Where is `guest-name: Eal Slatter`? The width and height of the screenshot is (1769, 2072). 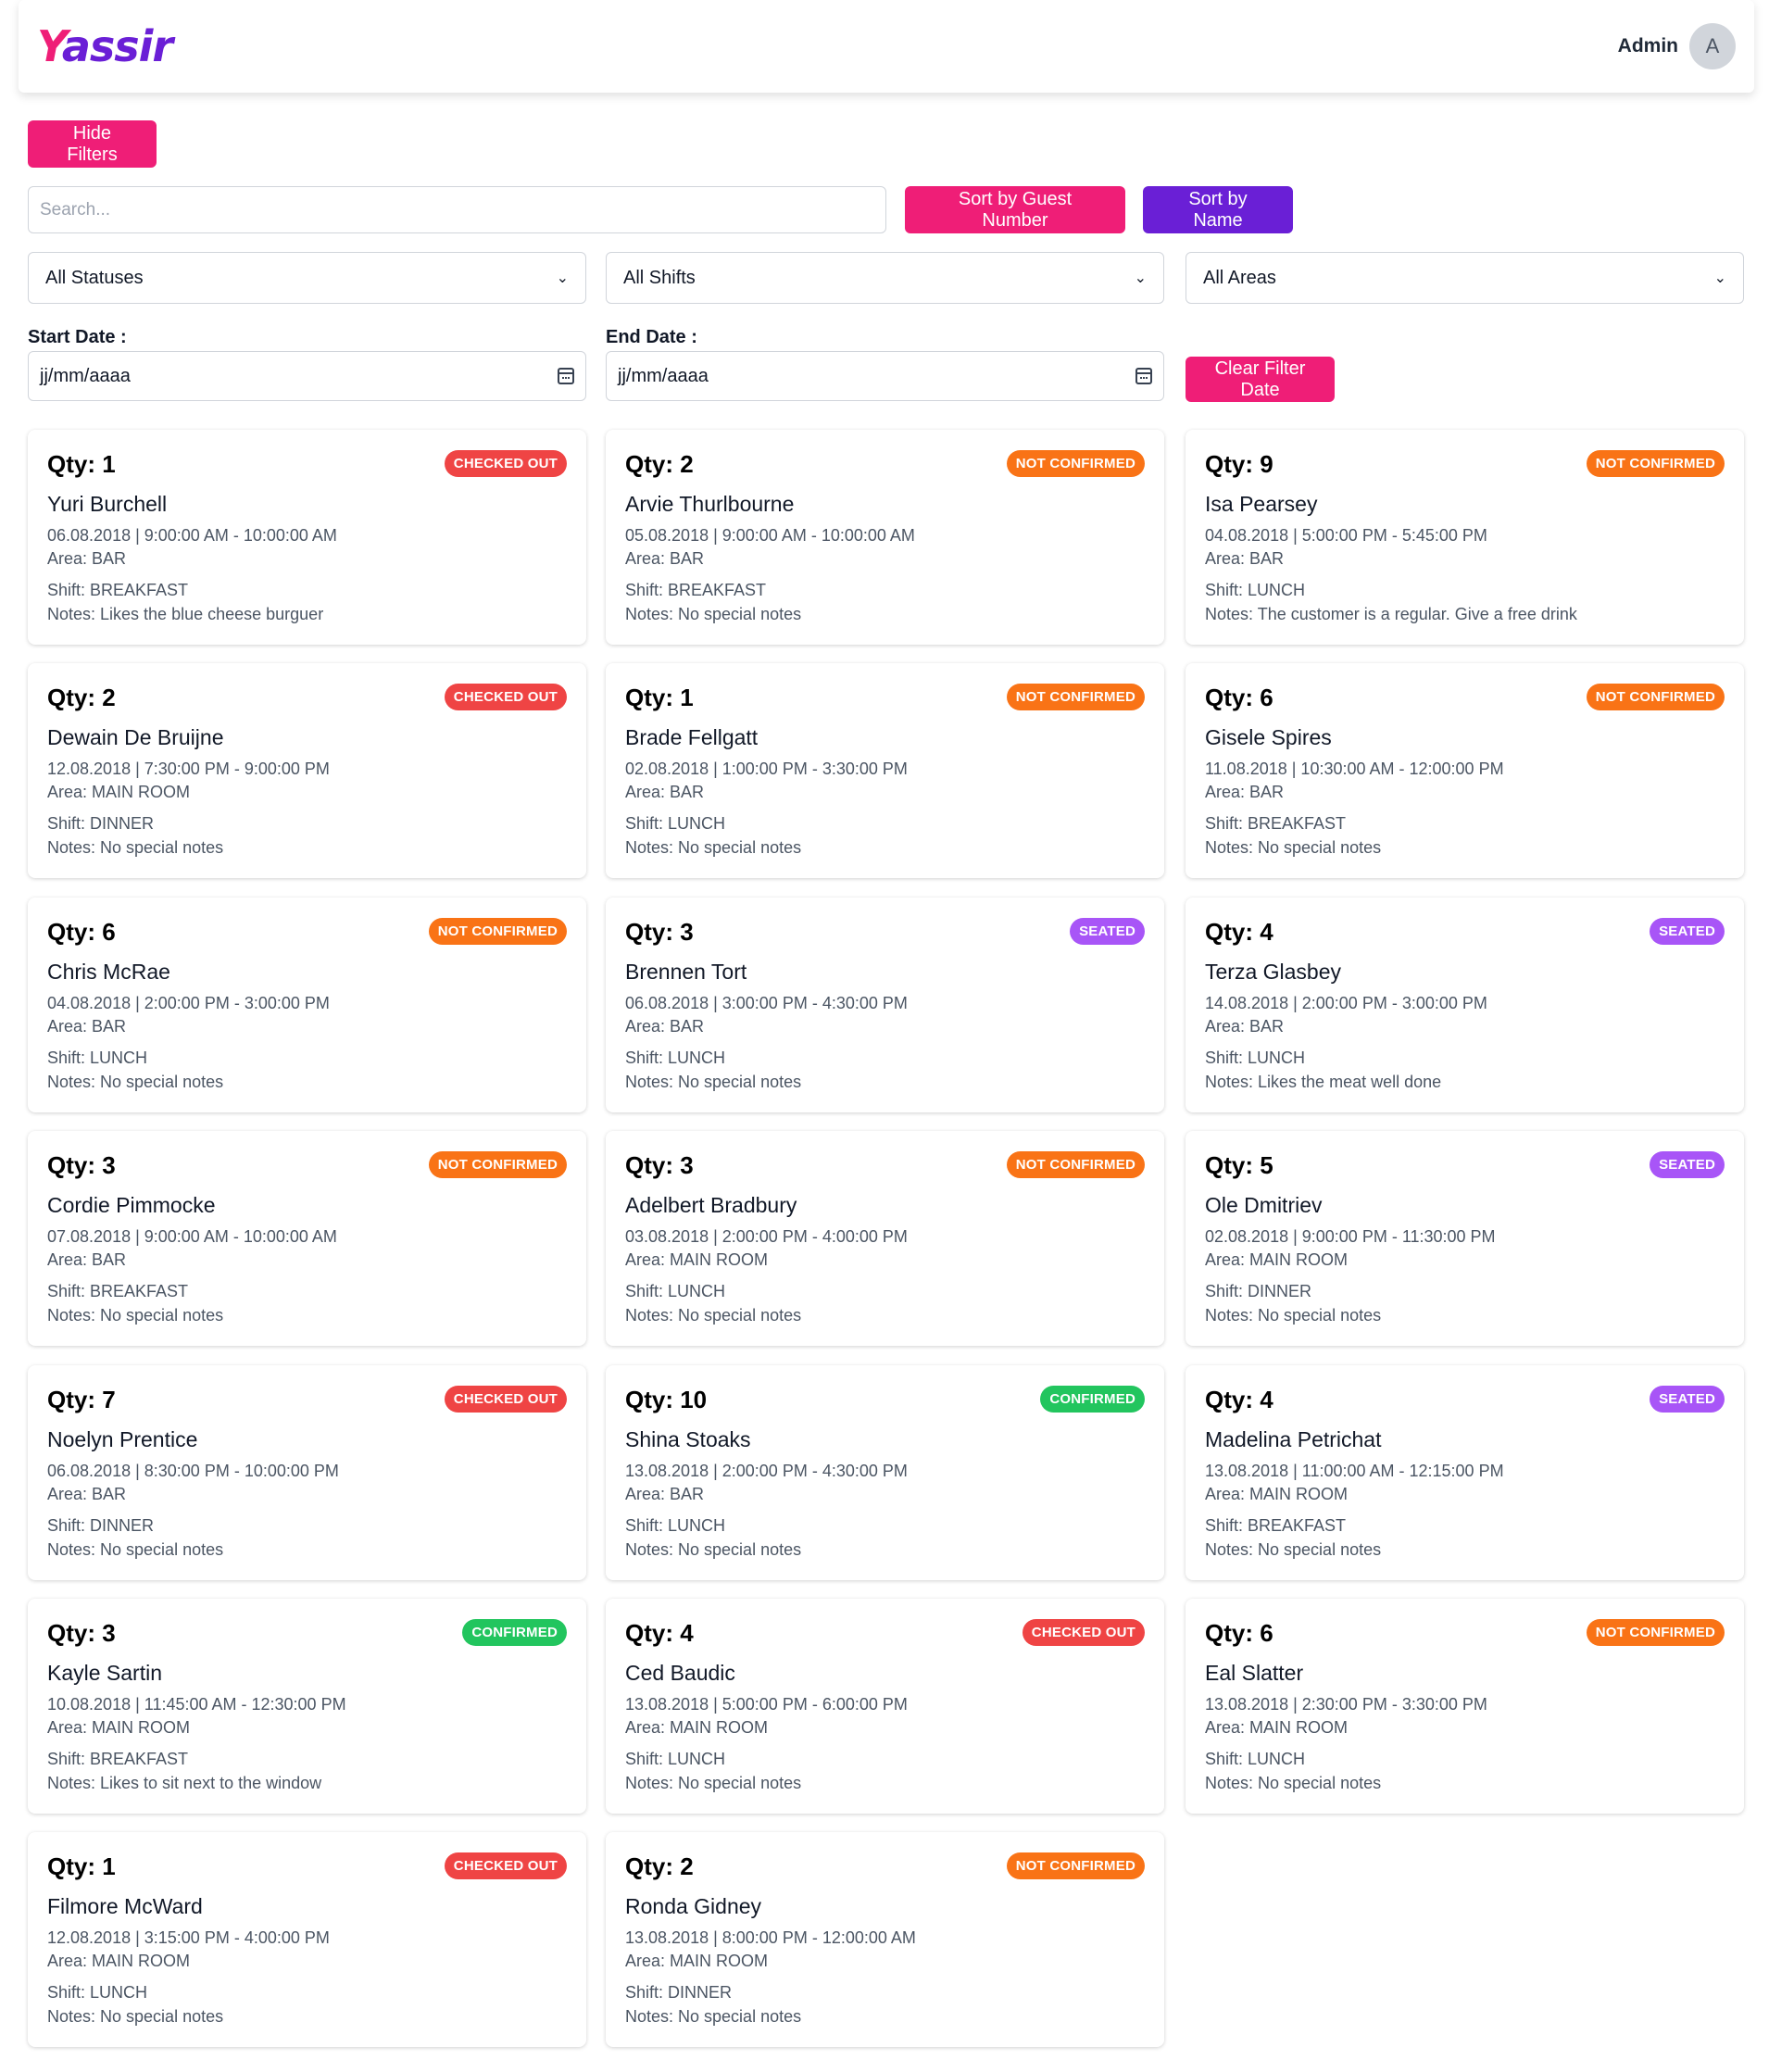
guest-name: Eal Slatter is located at coordinates (1254, 1673).